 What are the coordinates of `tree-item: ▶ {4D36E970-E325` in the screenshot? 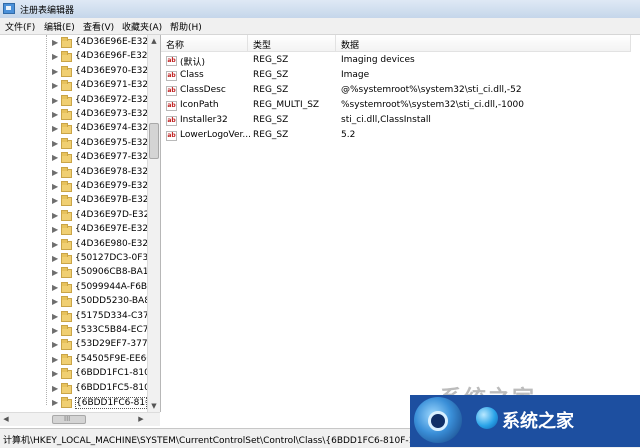 It's located at (73, 72).